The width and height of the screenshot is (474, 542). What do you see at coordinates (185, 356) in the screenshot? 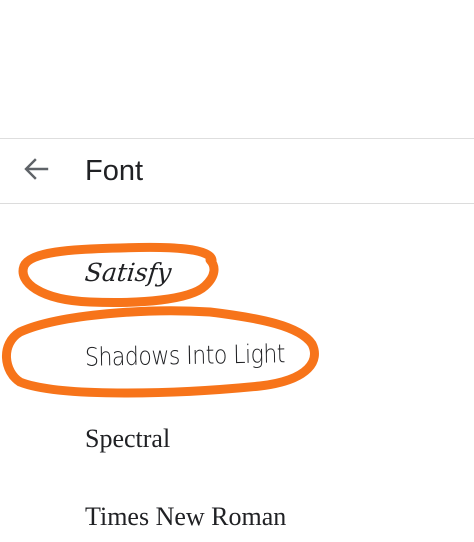
I see `font-item-label: Shadows Into Light` at bounding box center [185, 356].